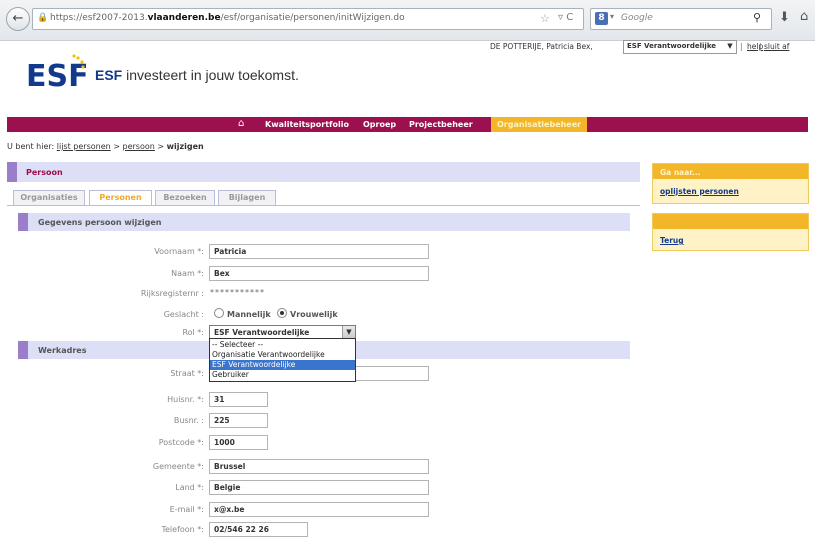  What do you see at coordinates (282, 355) in the screenshot?
I see `rol-option: Organisatie Verantwoordelijke` at bounding box center [282, 355].